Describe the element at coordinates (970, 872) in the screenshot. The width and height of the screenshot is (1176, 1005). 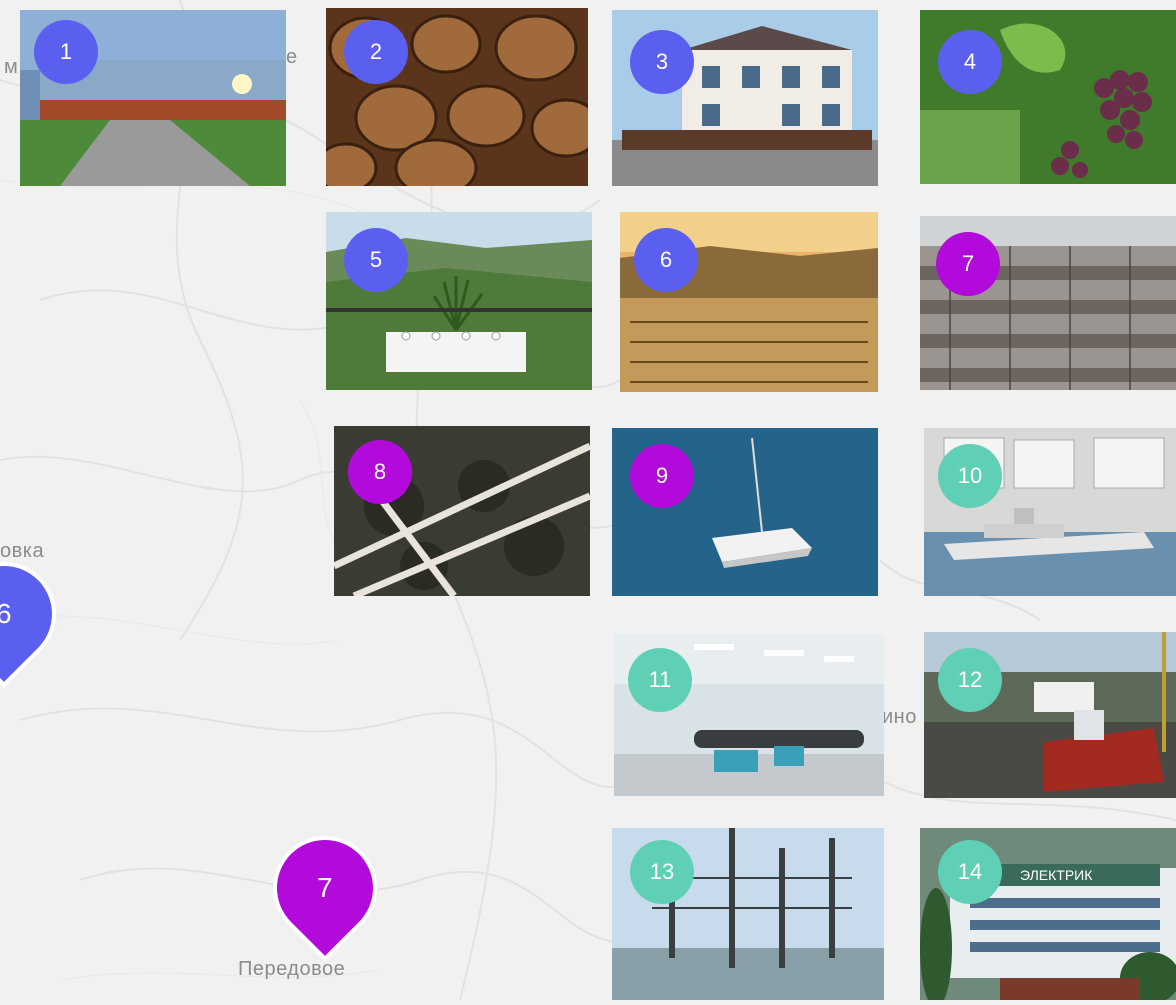
I see `tile-14-badge: 14` at that location.